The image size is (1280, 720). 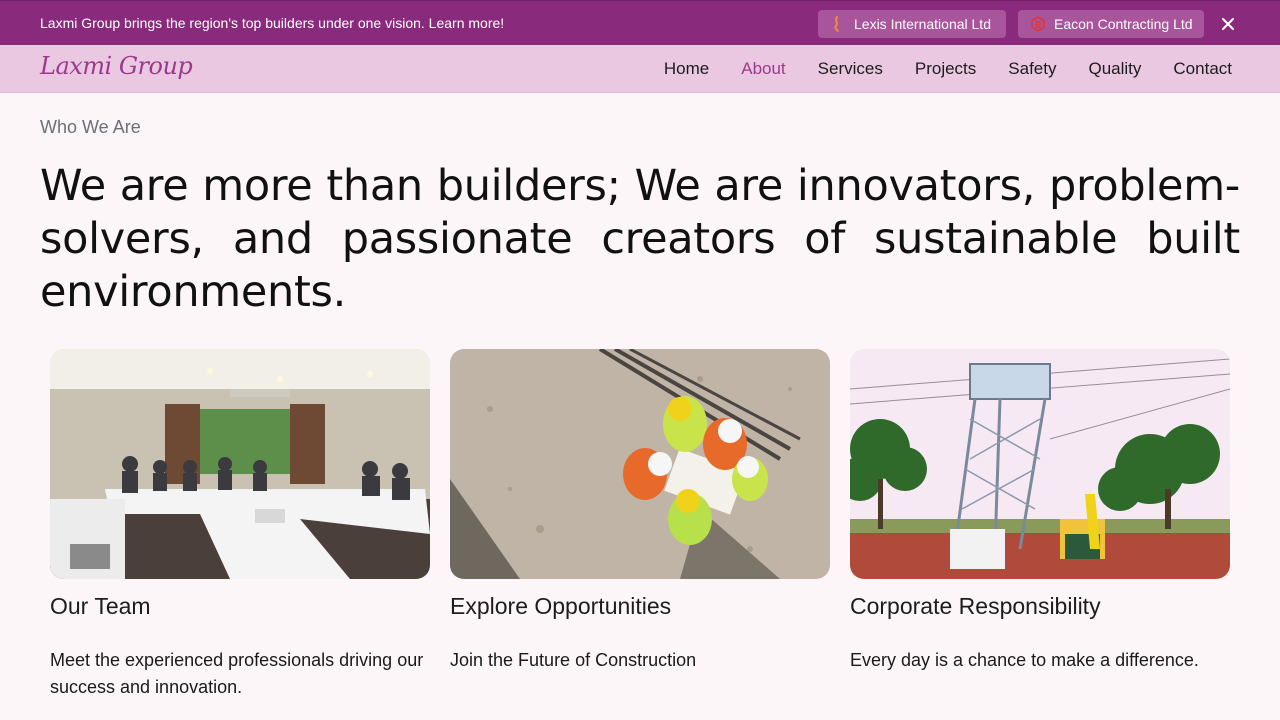 What do you see at coordinates (975, 606) in the screenshot?
I see `card-title: Corporate Responsibility` at bounding box center [975, 606].